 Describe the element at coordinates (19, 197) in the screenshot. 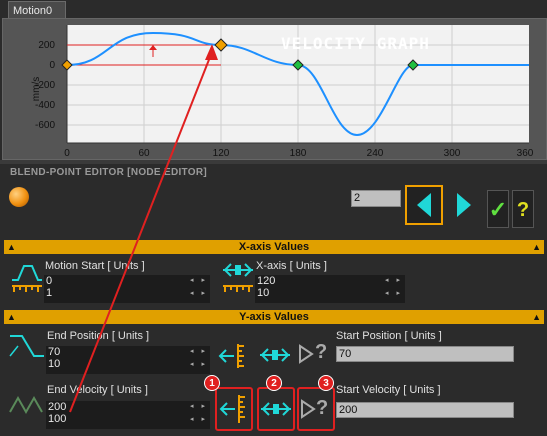

I see `status-orb-icon` at that location.